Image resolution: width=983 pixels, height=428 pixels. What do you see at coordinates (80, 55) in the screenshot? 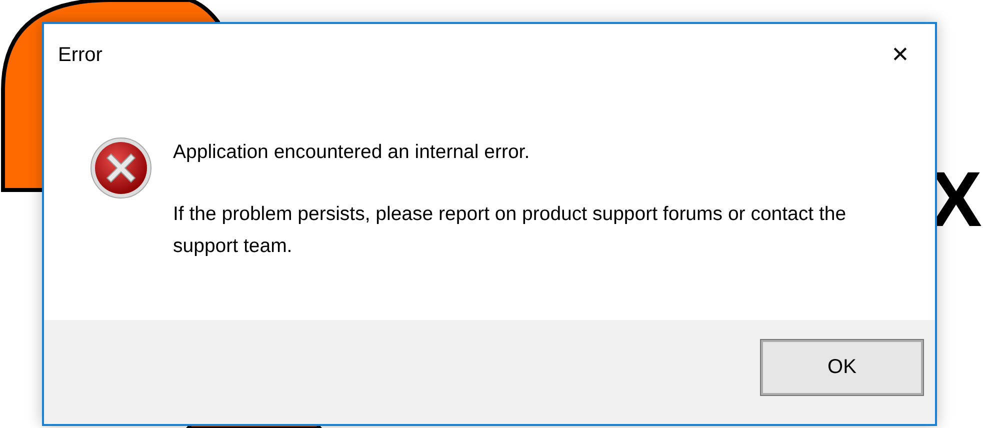
I see `window-title: Error` at bounding box center [80, 55].